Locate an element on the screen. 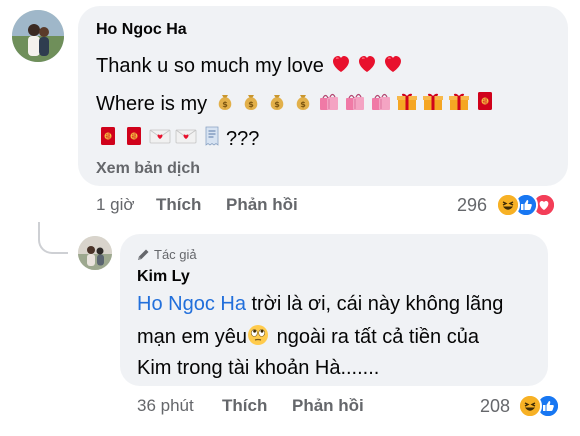 Image resolution: width=580 pixels, height=436 pixels. comment-text-line-2: Where is my $ $ $ $ 福 is located at coordinates (297, 102).